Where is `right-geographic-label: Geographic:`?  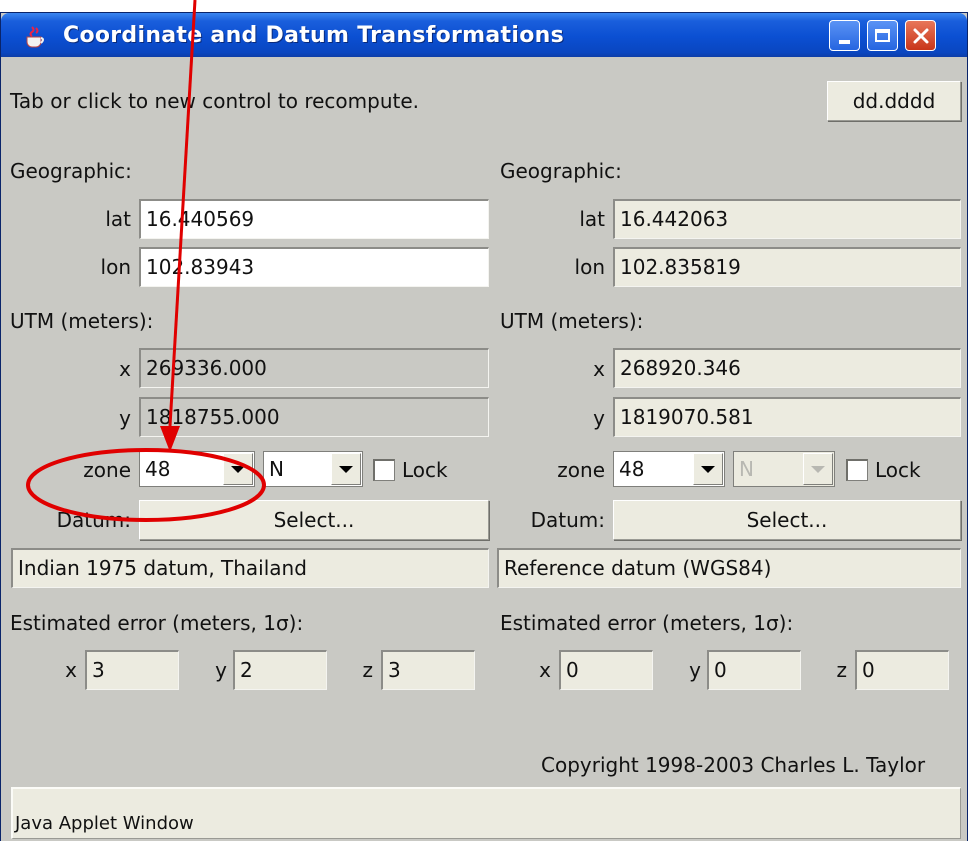
right-geographic-label: Geographic: is located at coordinates (561, 171).